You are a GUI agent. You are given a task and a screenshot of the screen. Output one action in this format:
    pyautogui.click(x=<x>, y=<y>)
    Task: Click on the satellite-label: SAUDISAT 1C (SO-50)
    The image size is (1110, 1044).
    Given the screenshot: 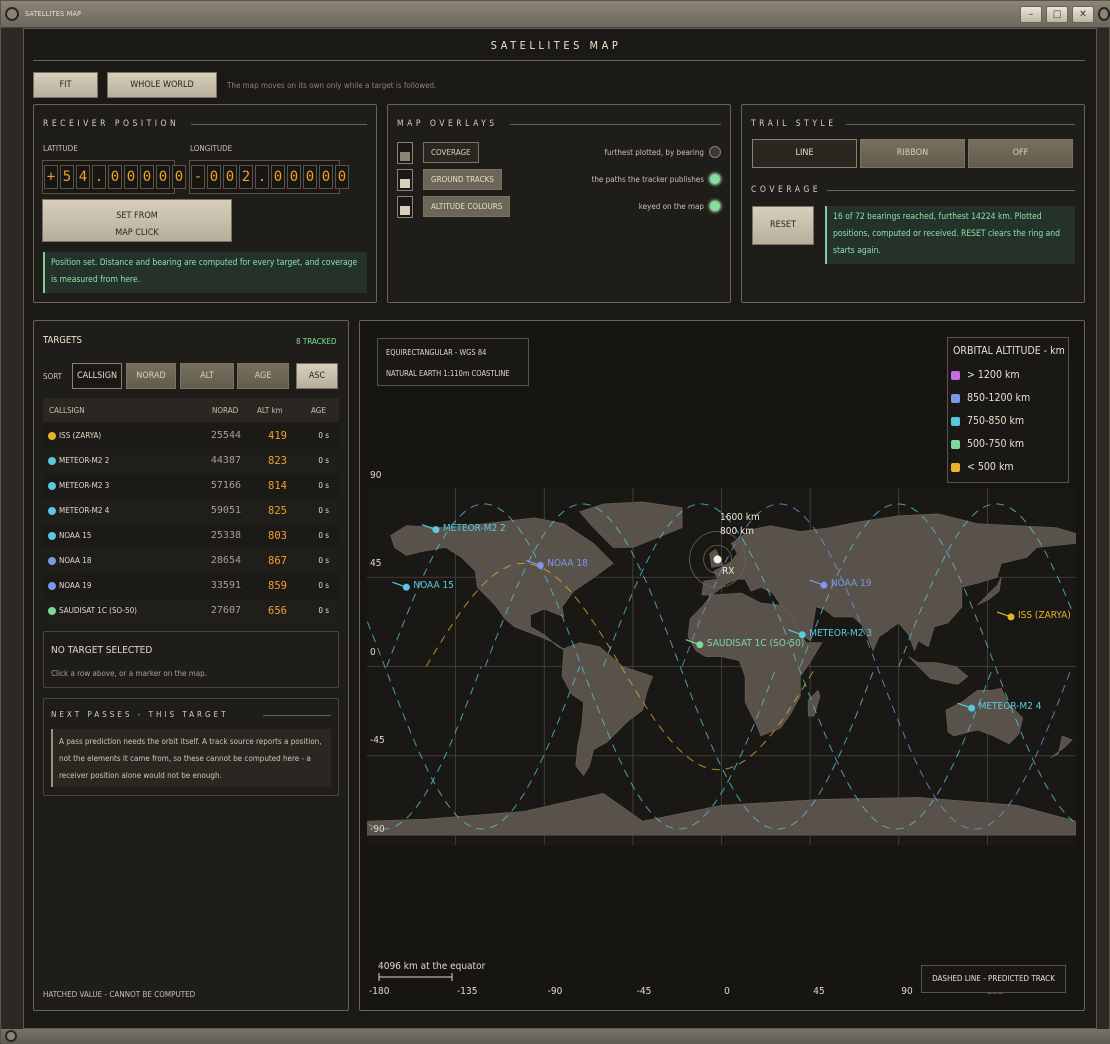 What is the action you would take?
    pyautogui.click(x=756, y=643)
    